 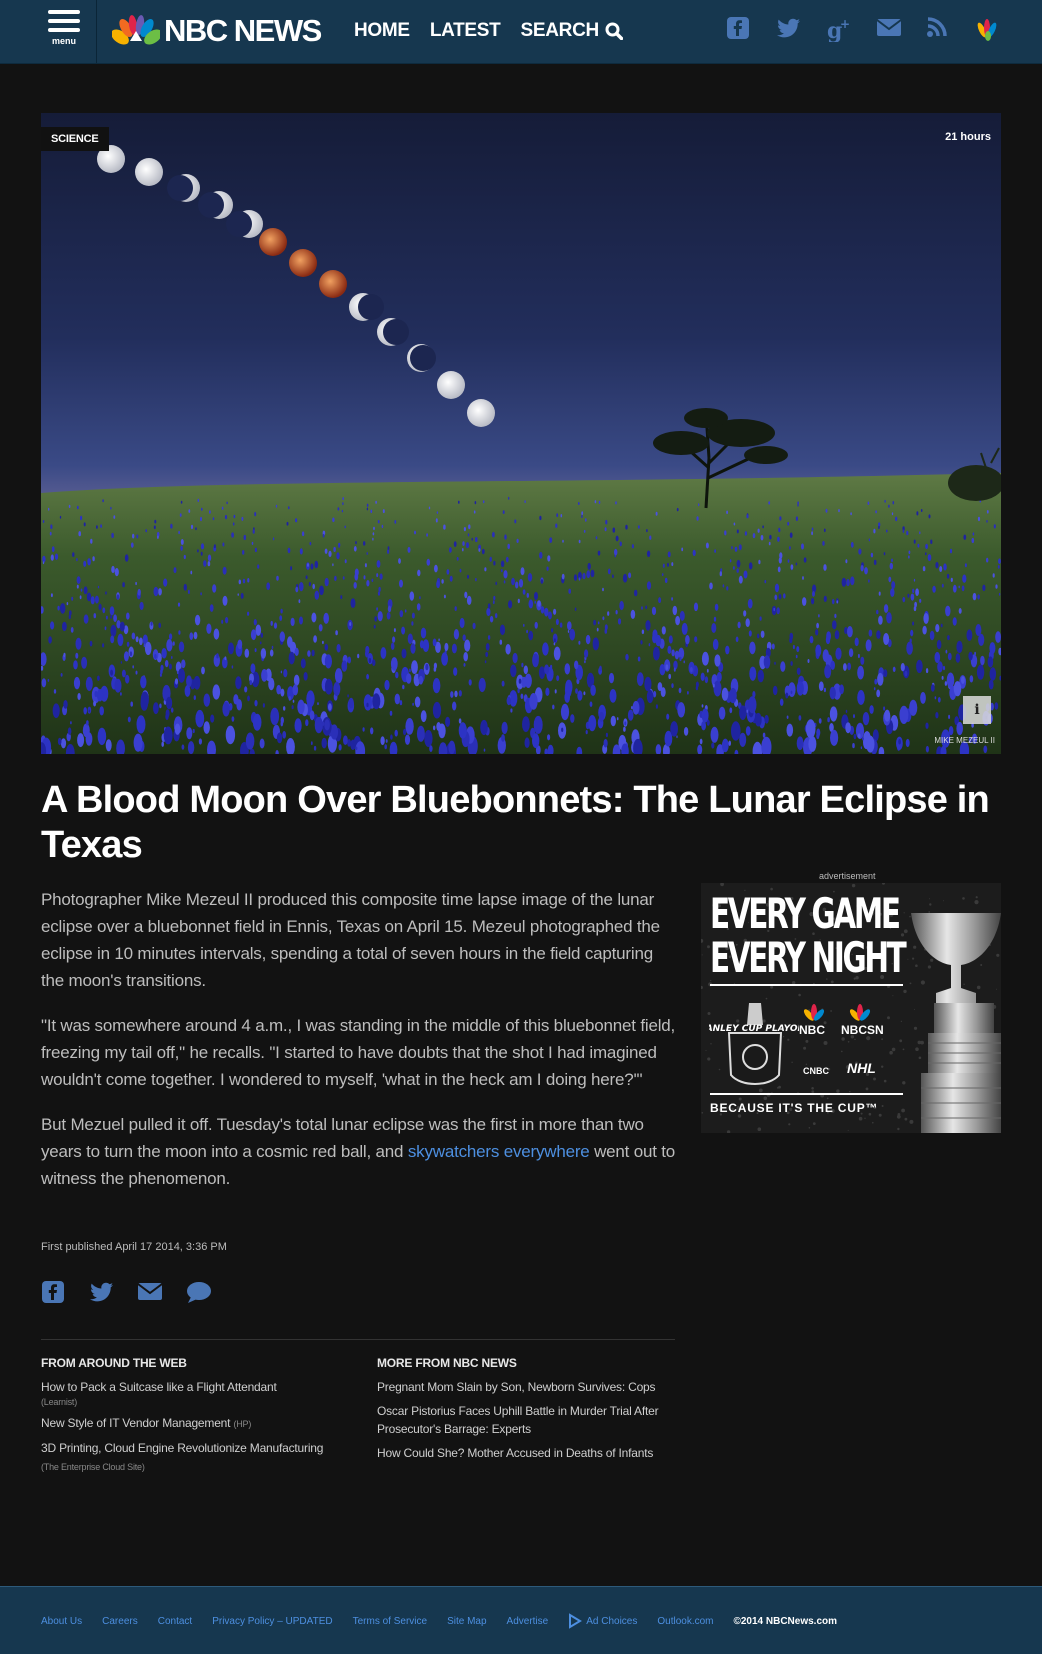 I want to click on menu-button: menu, so click(x=64, y=33).